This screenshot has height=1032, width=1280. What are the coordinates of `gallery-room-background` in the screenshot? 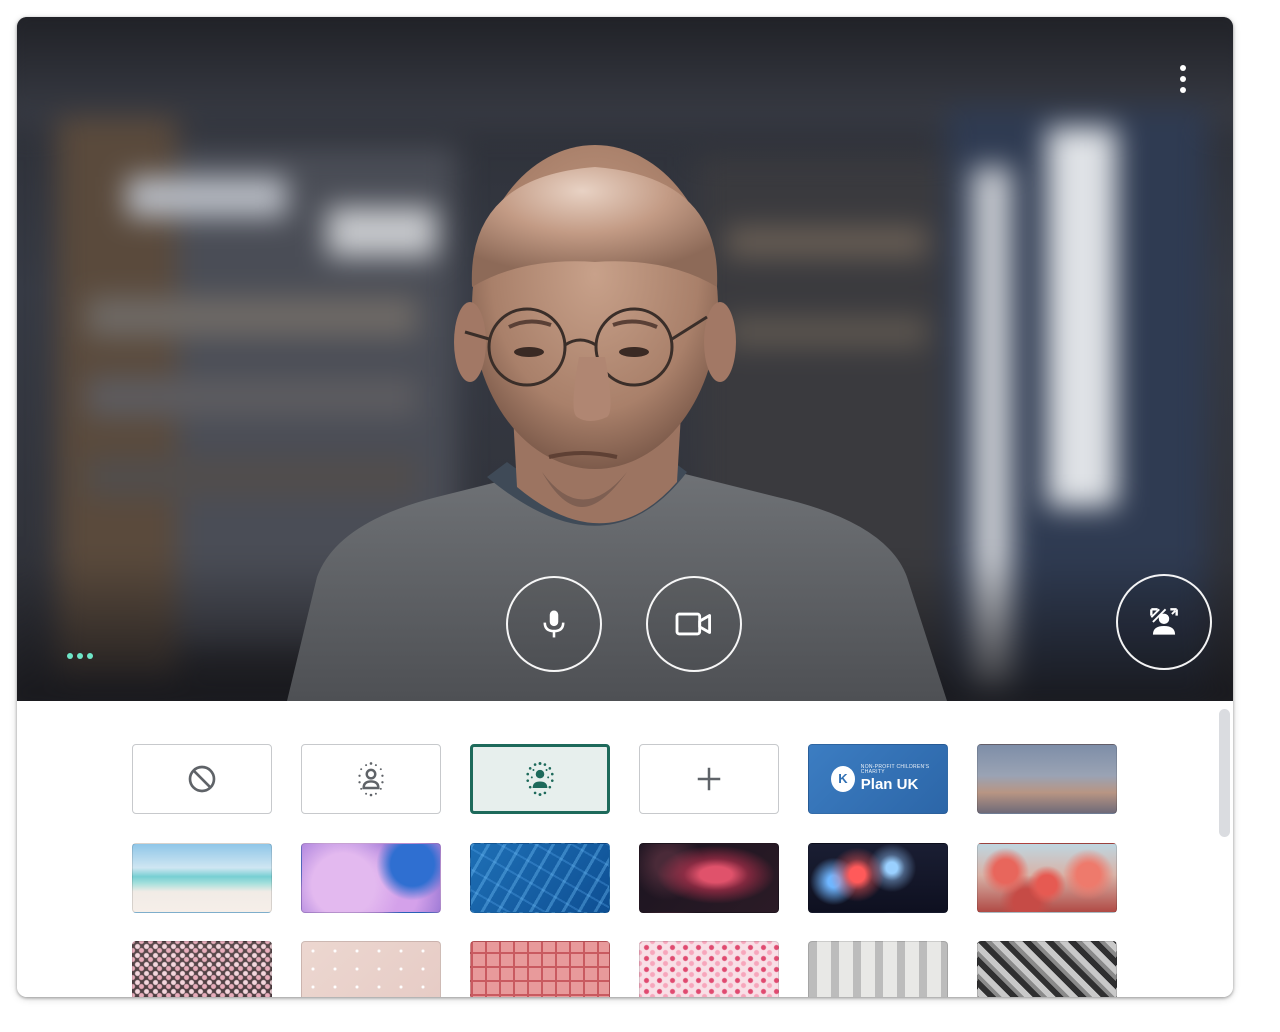 It's located at (878, 969).